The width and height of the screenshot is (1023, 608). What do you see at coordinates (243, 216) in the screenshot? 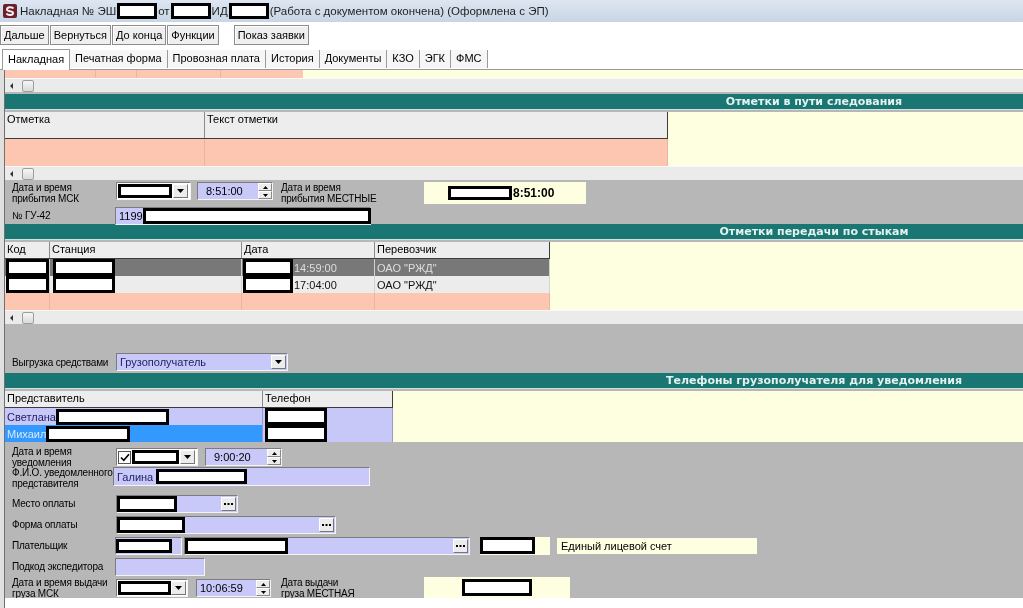
I see `input-field: 1199` at bounding box center [243, 216].